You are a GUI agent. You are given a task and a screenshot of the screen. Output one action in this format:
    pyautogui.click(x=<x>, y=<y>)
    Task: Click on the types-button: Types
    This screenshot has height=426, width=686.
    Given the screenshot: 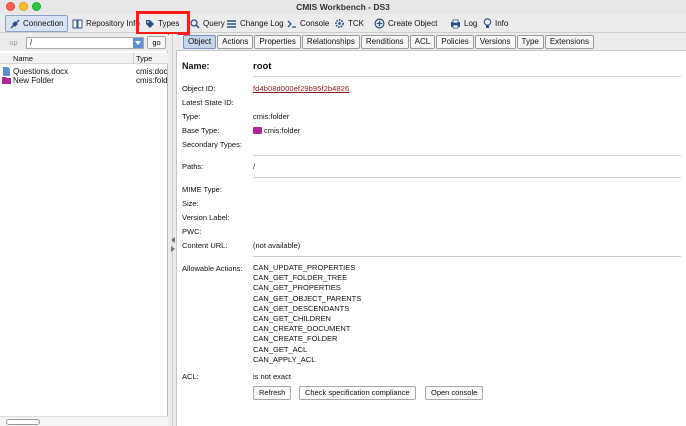 What is the action you would take?
    pyautogui.click(x=162, y=23)
    